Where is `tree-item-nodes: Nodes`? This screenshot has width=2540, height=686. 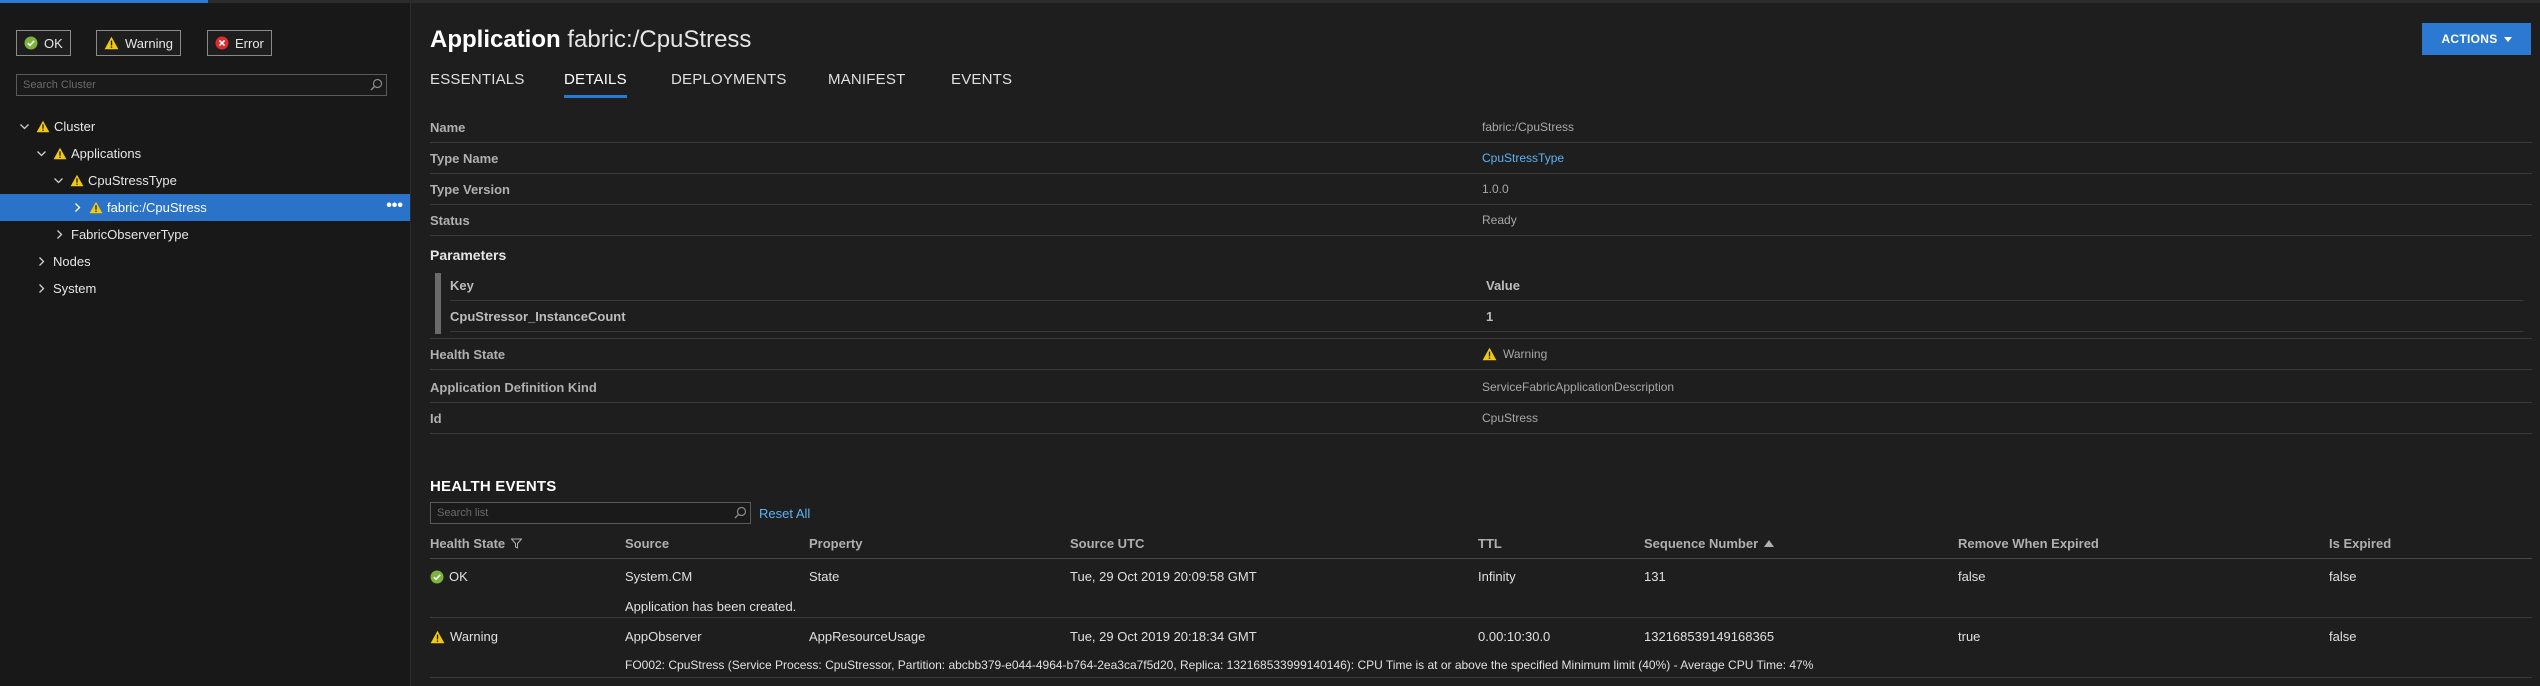
tree-item-nodes: Nodes is located at coordinates (205, 261).